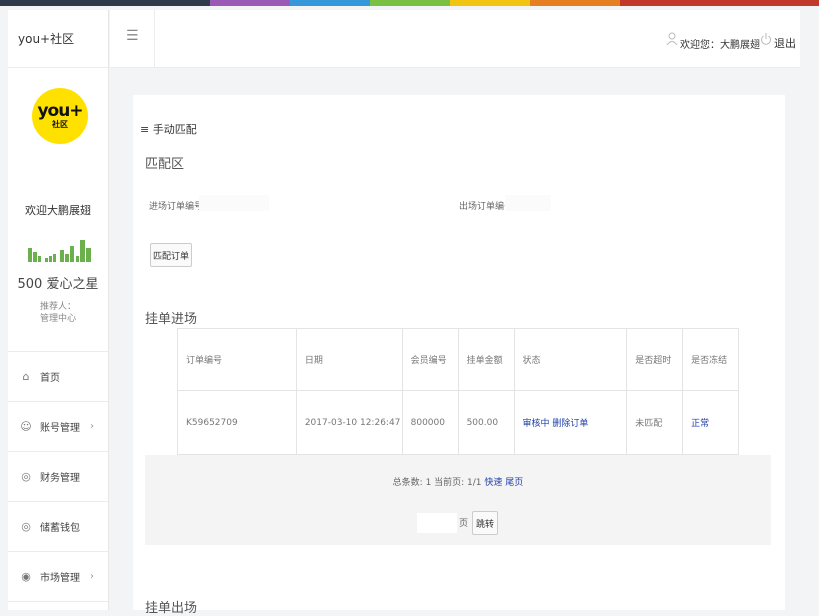 This screenshot has width=819, height=616. I want to click on logout-button: 退出, so click(785, 43).